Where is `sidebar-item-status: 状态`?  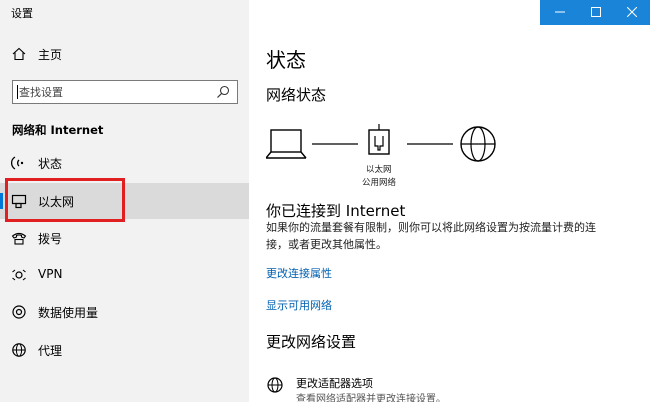 sidebar-item-status: 状态 is located at coordinates (124, 163).